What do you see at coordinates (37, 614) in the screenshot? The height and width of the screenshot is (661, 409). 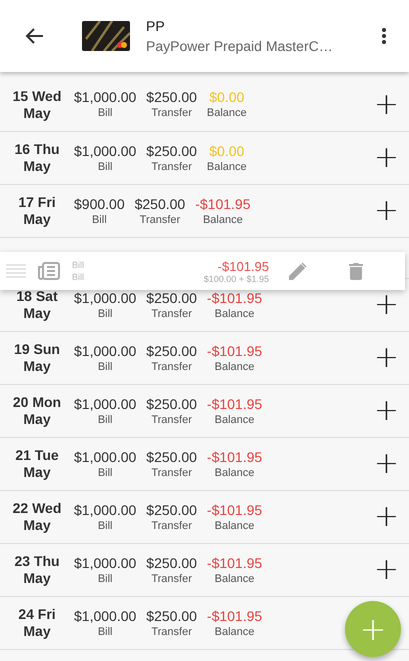 I see `day-label: 24 Fri` at bounding box center [37, 614].